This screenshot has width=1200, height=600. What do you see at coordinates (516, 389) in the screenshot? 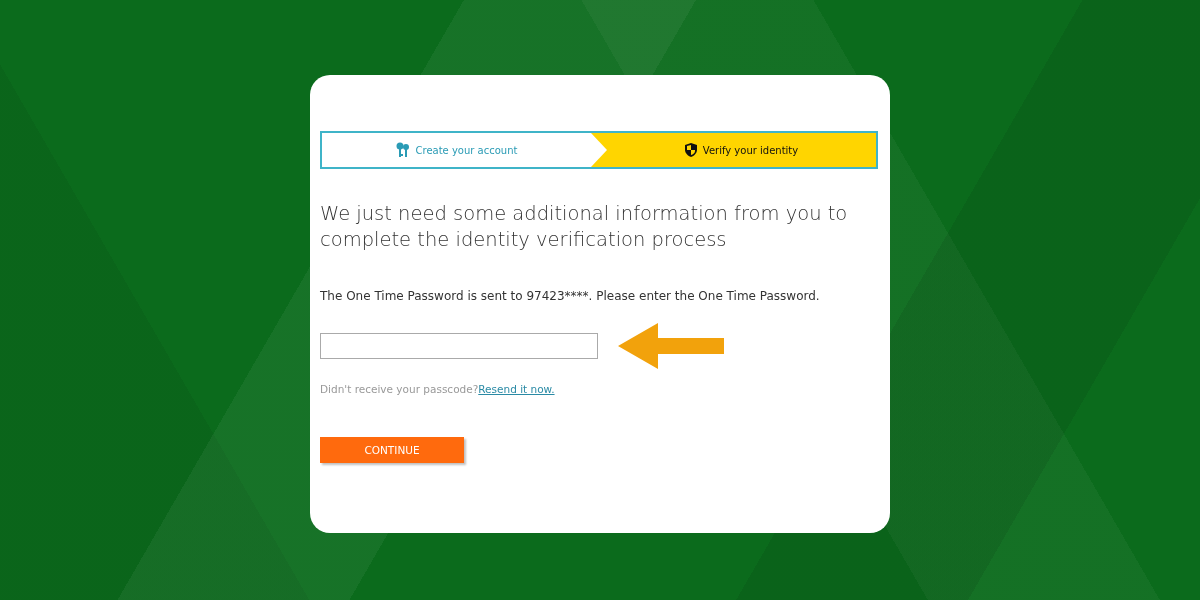
I see `resend-link: Resend it now.` at bounding box center [516, 389].